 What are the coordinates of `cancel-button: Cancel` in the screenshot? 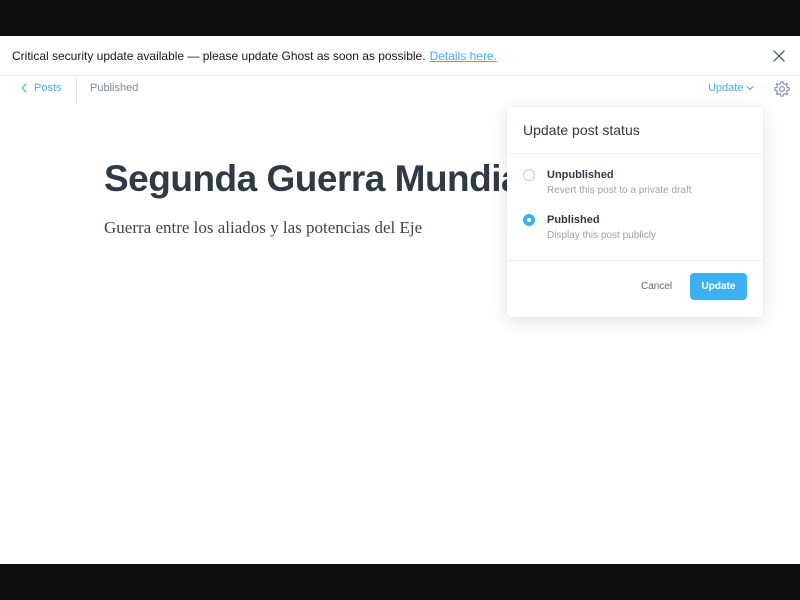 It's located at (656, 286).